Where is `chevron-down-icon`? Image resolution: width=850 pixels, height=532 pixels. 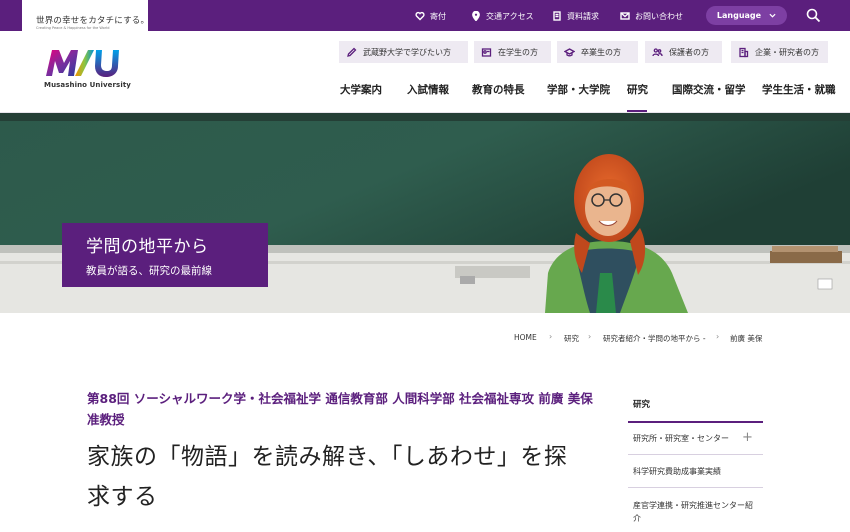 chevron-down-icon is located at coordinates (772, 15).